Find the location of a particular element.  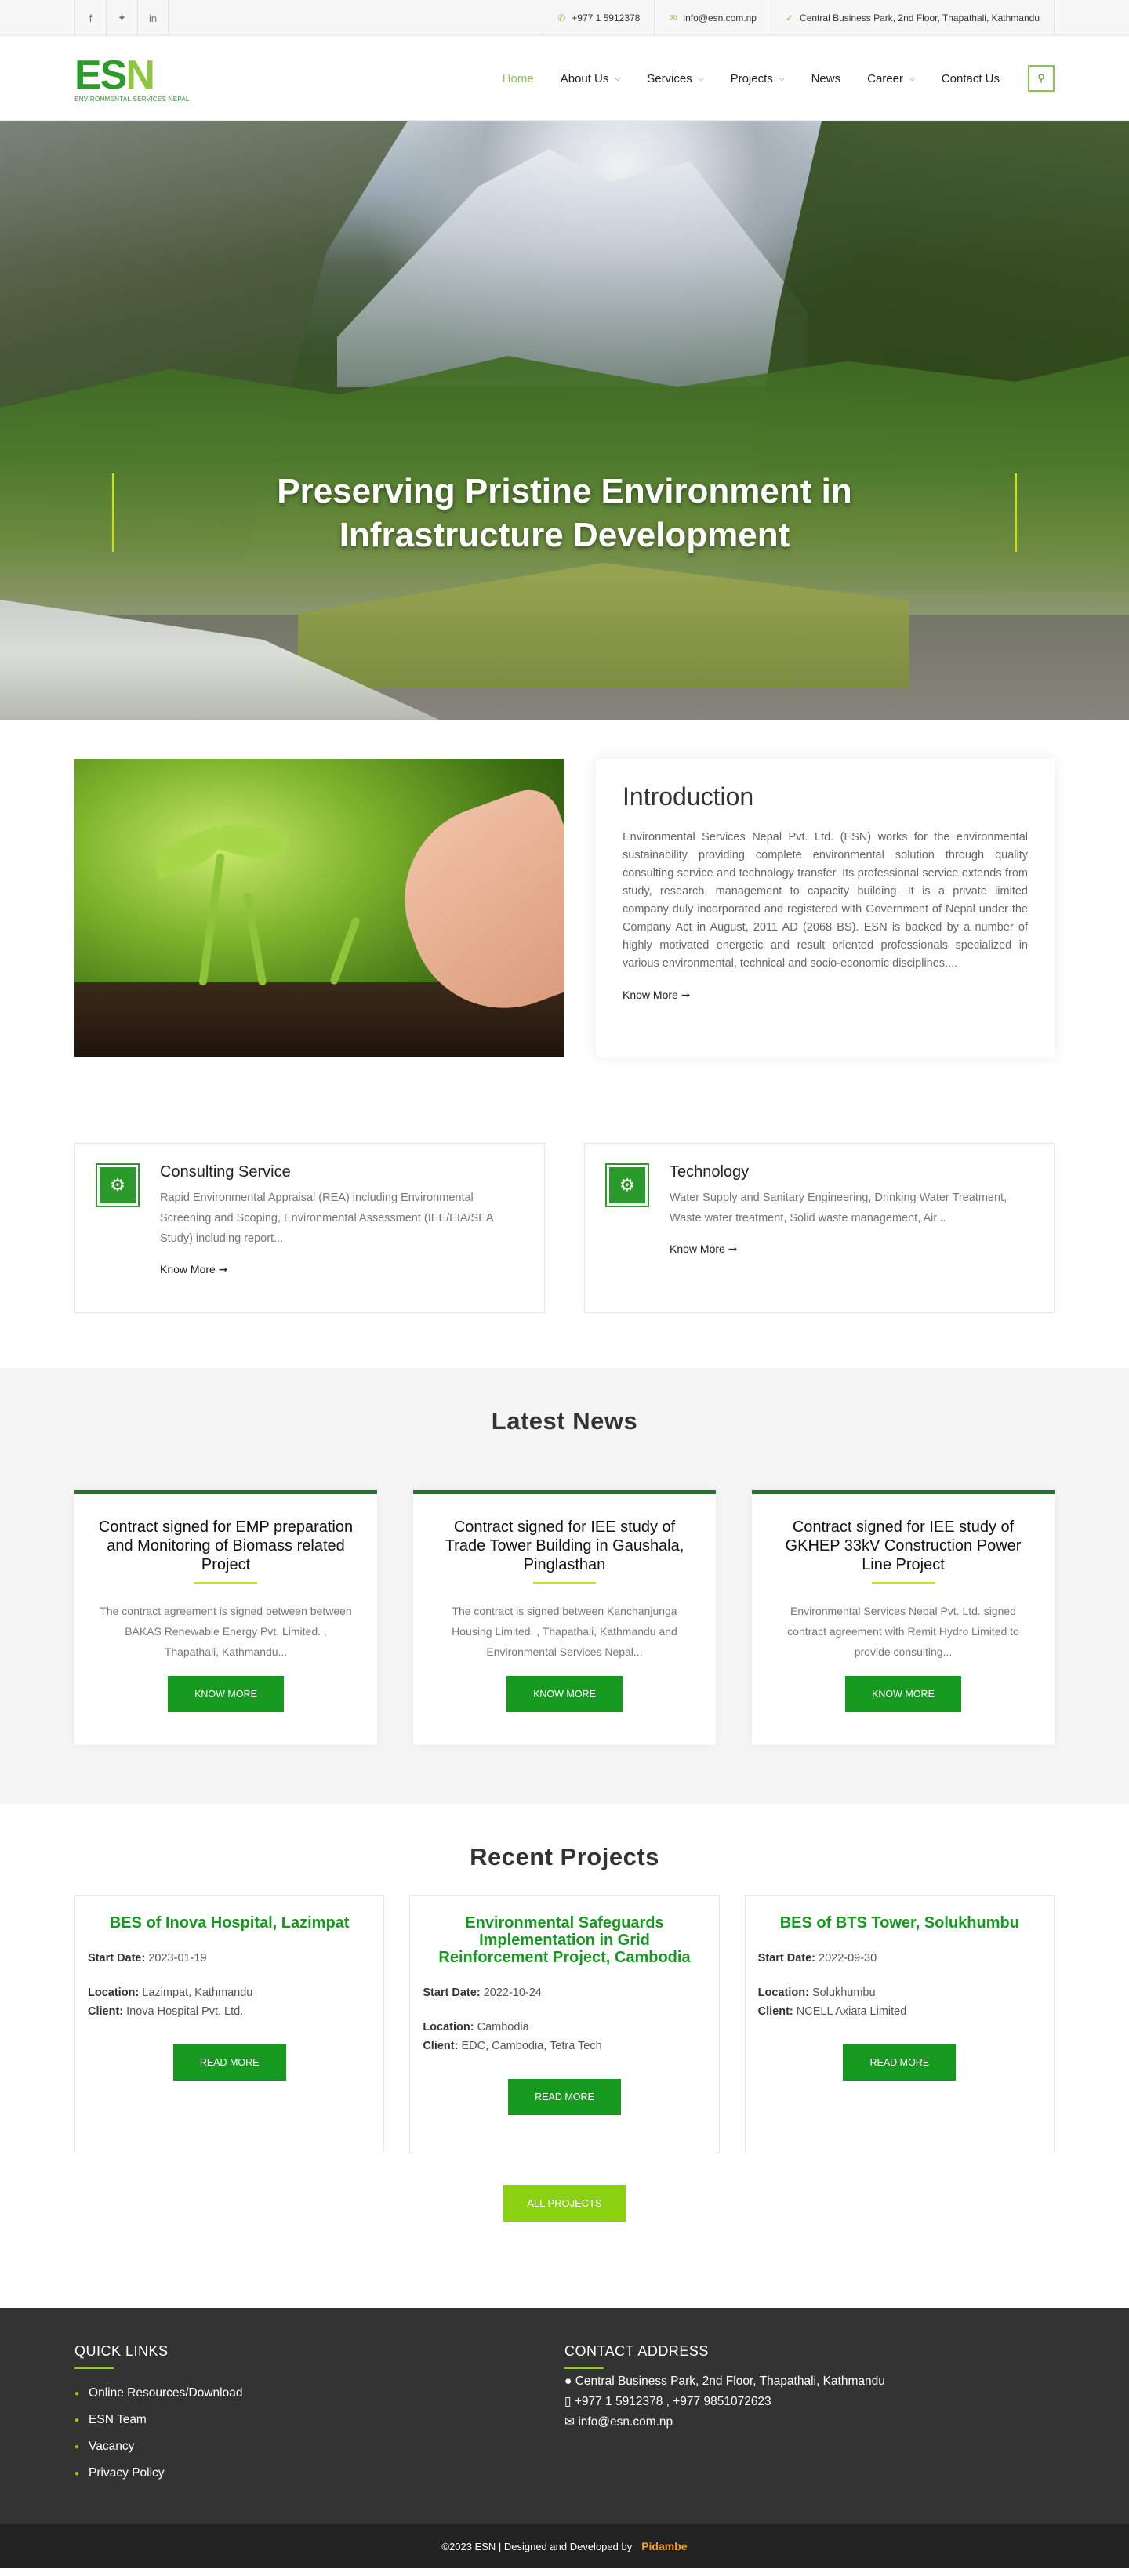

service-icon-frame: ⚙ is located at coordinates (118, 1185).